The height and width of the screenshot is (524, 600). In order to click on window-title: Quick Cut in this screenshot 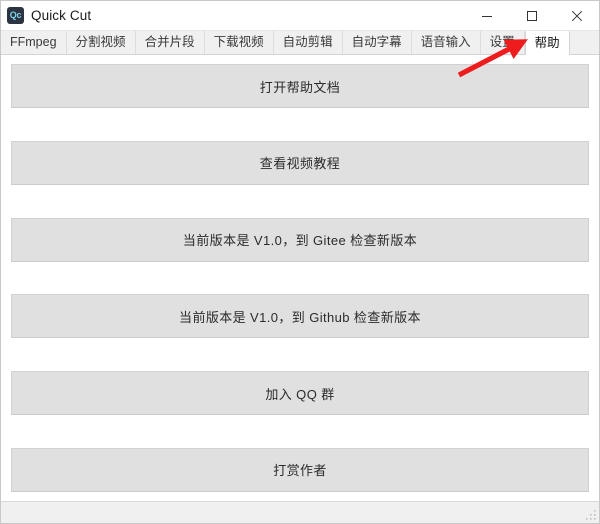, I will do `click(61, 15)`.